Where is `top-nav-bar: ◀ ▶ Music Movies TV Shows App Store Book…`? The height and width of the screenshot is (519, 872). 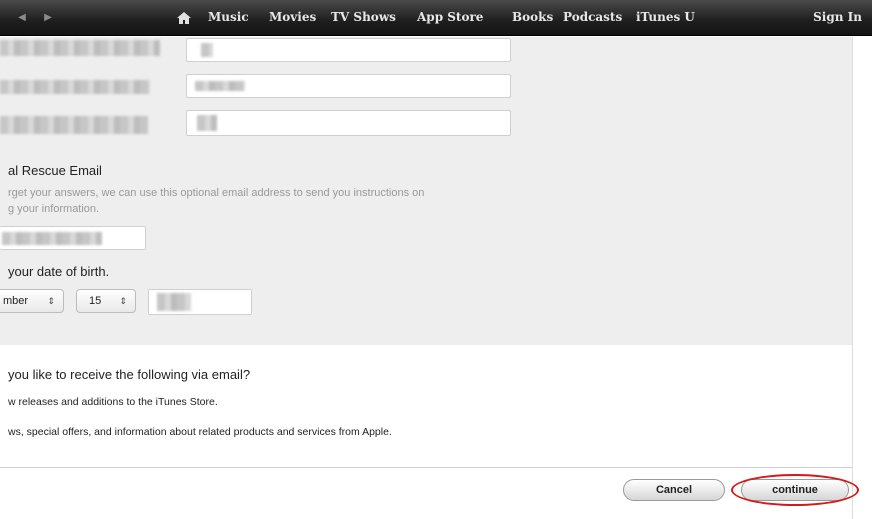 top-nav-bar: ◀ ▶ Music Movies TV Shows App Store Book… is located at coordinates (436, 18).